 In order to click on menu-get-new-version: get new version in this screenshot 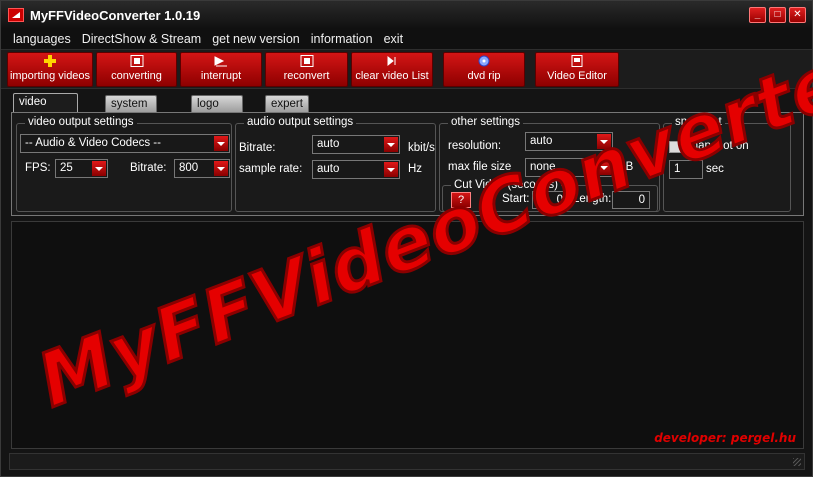, I will do `click(256, 39)`.